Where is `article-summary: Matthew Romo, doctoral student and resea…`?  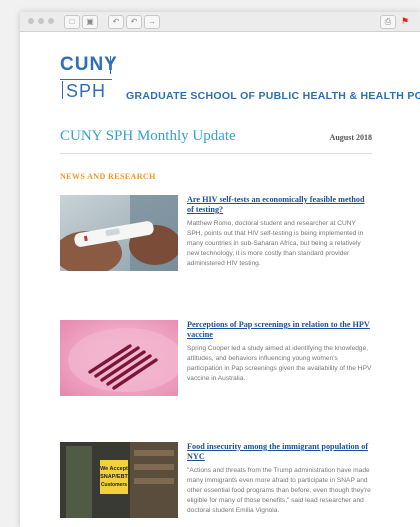 article-summary: Matthew Romo, doctoral student and resea… is located at coordinates (275, 243).